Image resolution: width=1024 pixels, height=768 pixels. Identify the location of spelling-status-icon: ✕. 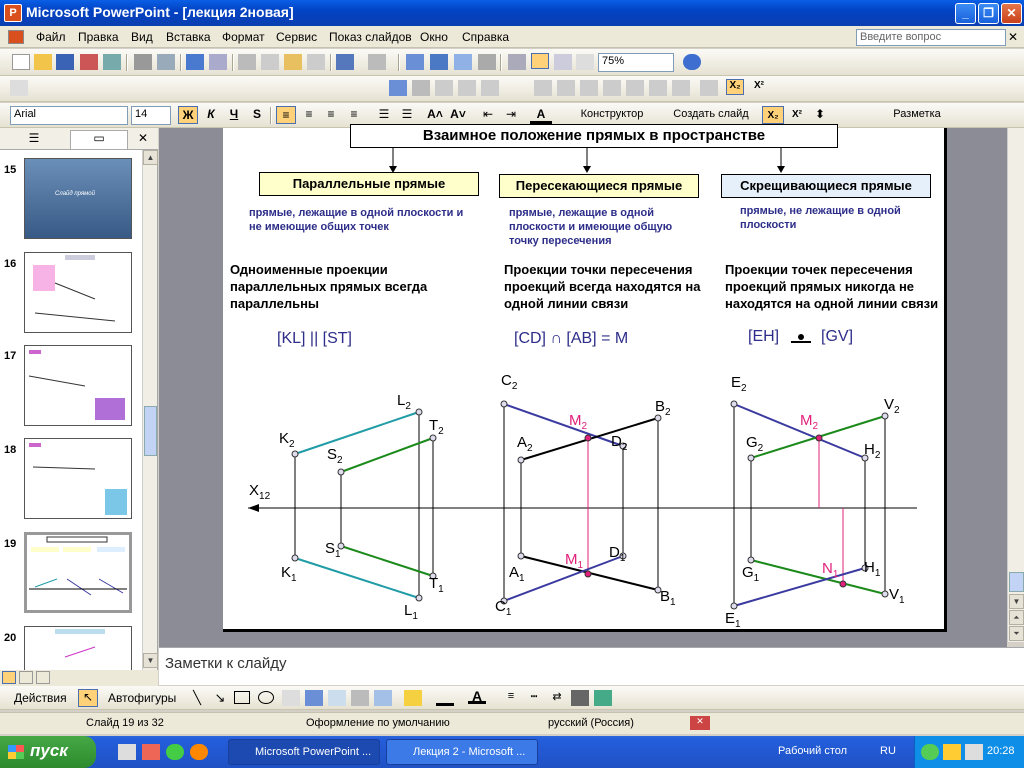
(700, 723).